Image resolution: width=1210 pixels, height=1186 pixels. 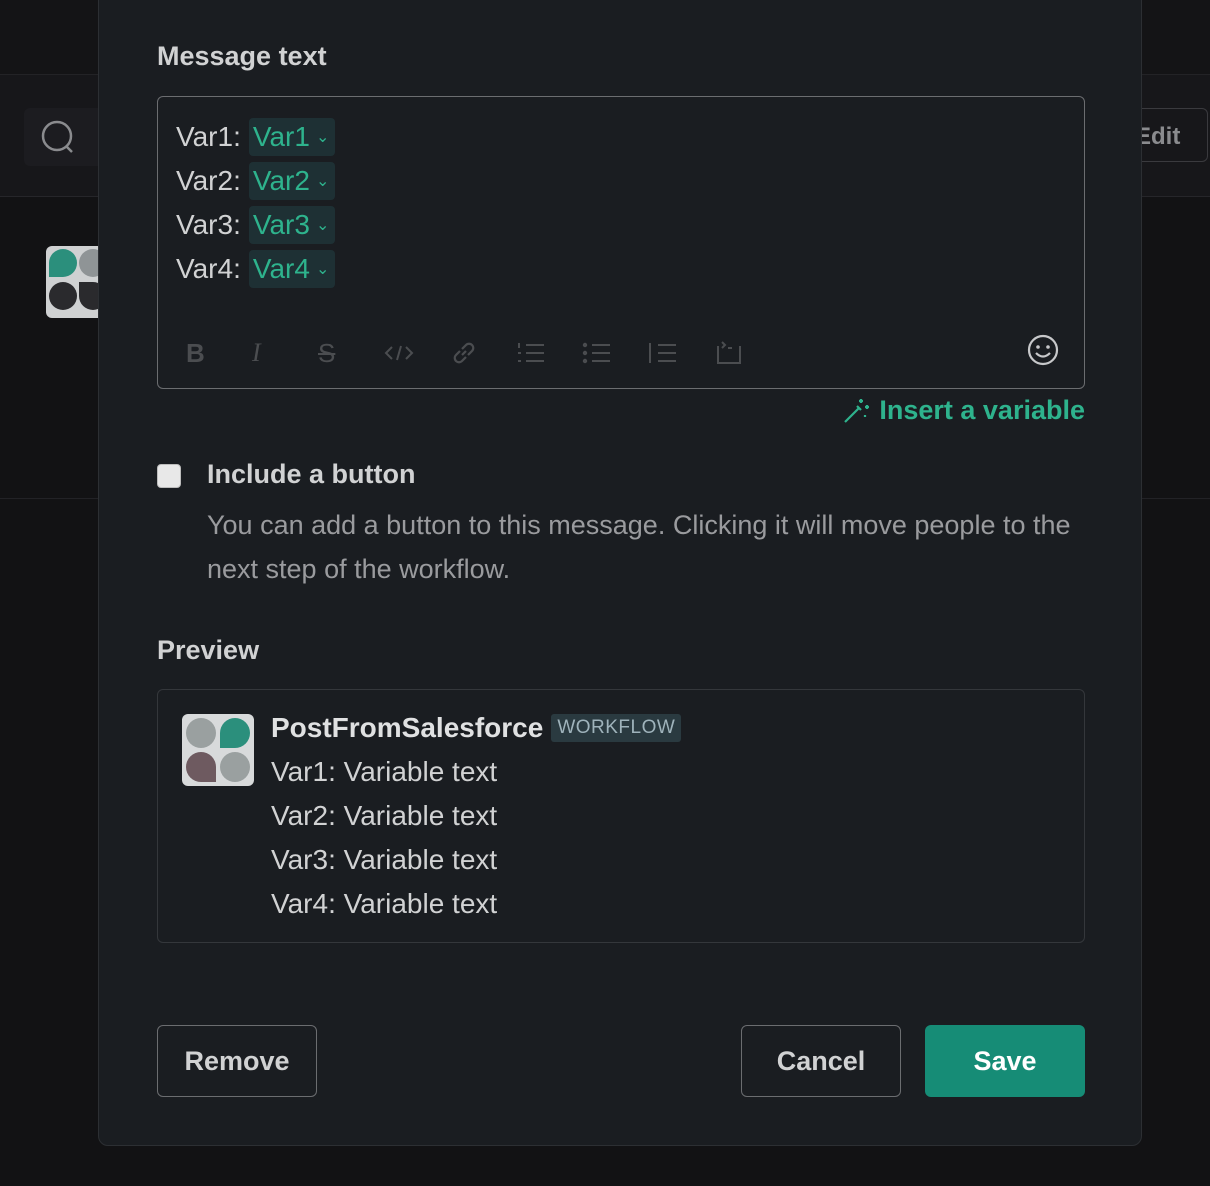 I want to click on preview-line: Var1: Variable text, so click(x=384, y=771).